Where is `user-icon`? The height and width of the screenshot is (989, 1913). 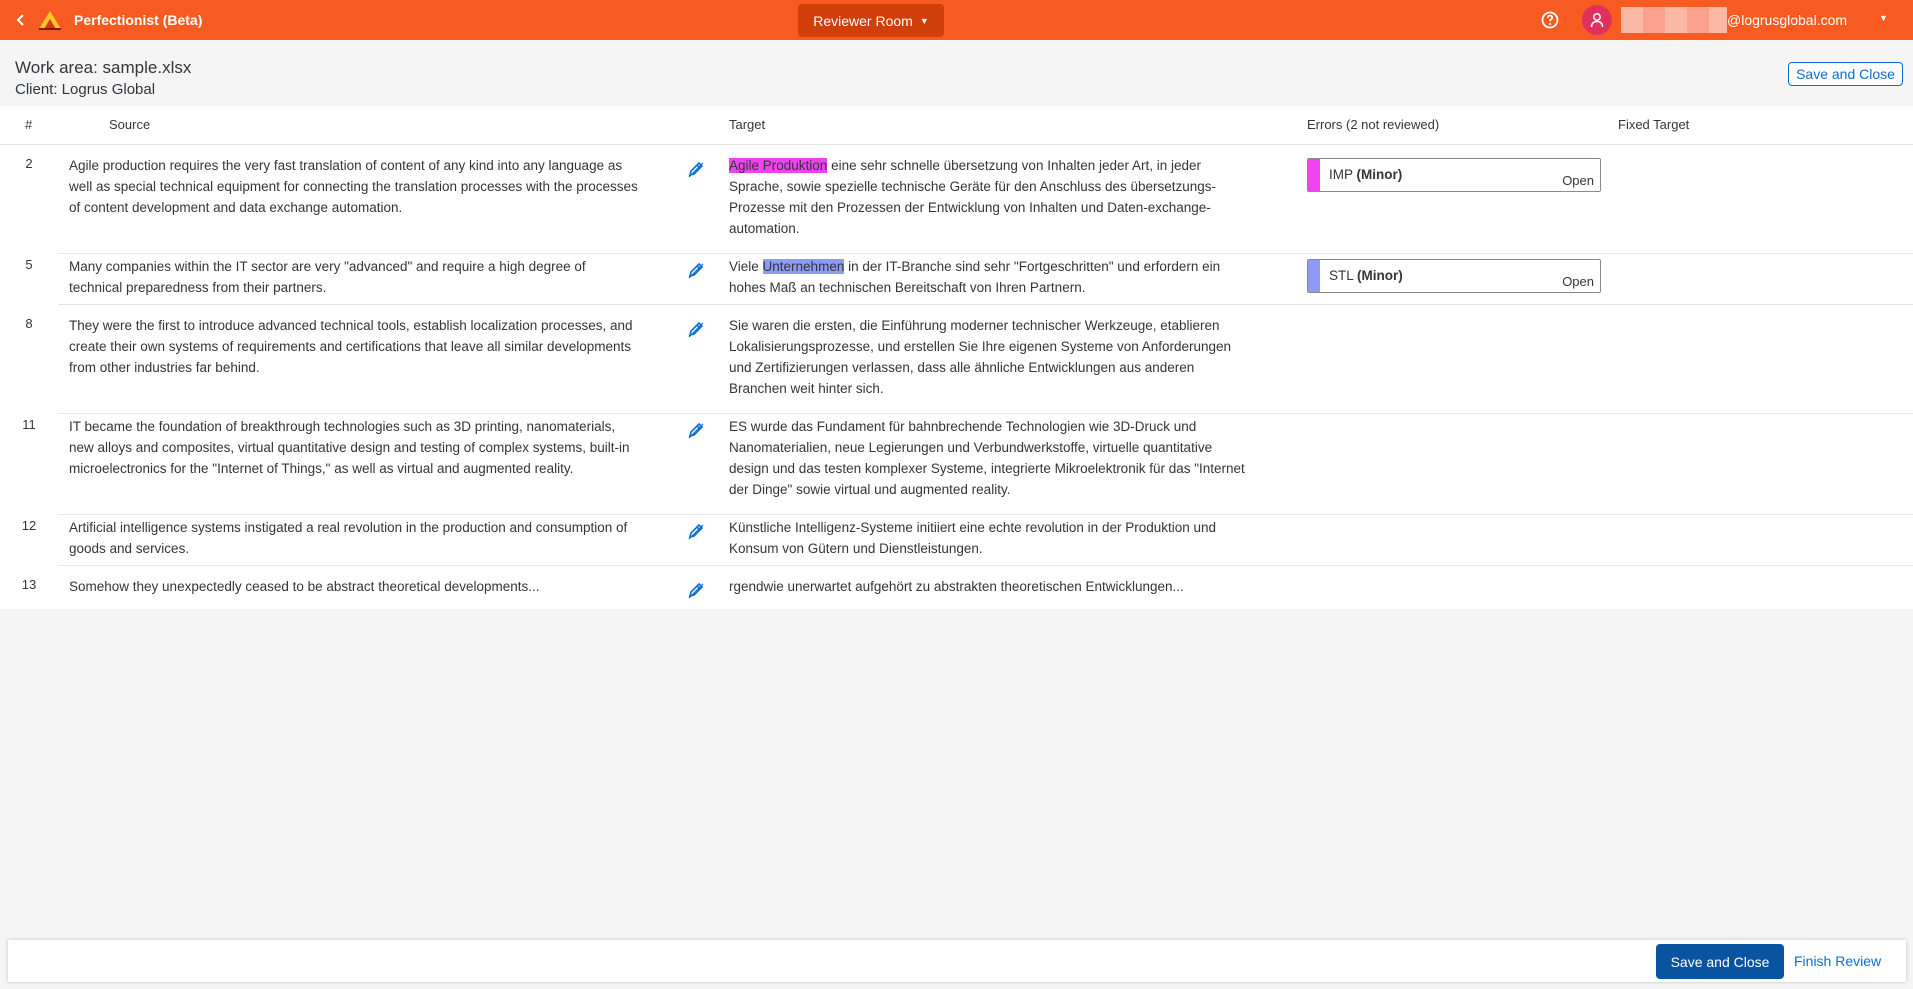
user-icon is located at coordinates (1597, 20).